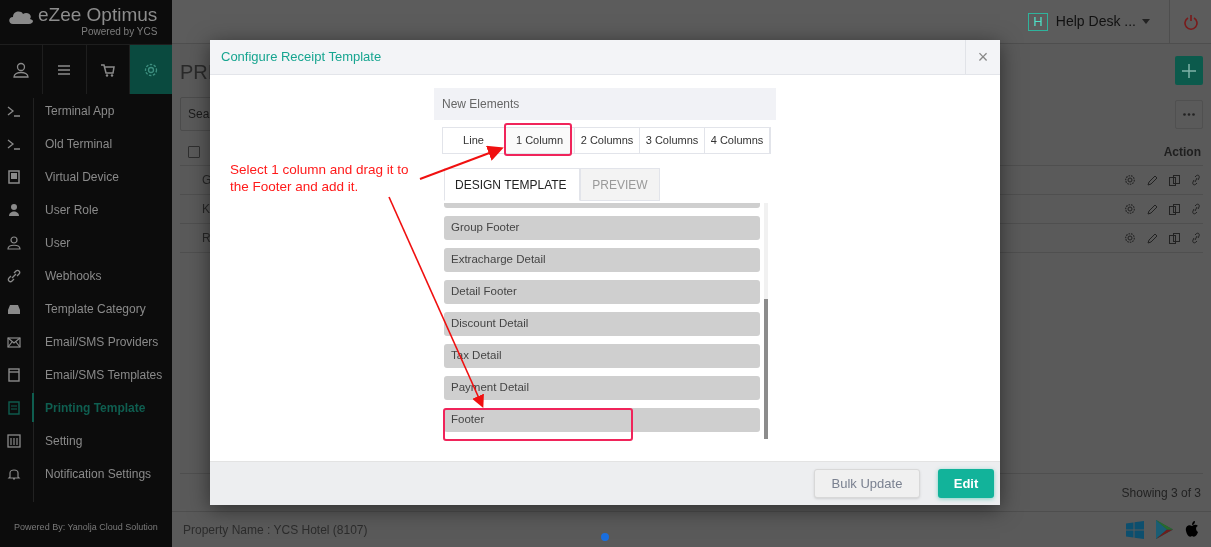 The height and width of the screenshot is (547, 1211). Describe the element at coordinates (58, 242) in the screenshot. I see `sidebar-item: User` at that location.